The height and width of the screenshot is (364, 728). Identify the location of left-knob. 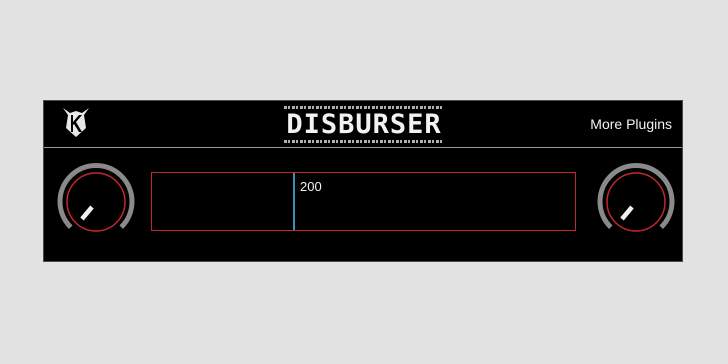
(96, 202).